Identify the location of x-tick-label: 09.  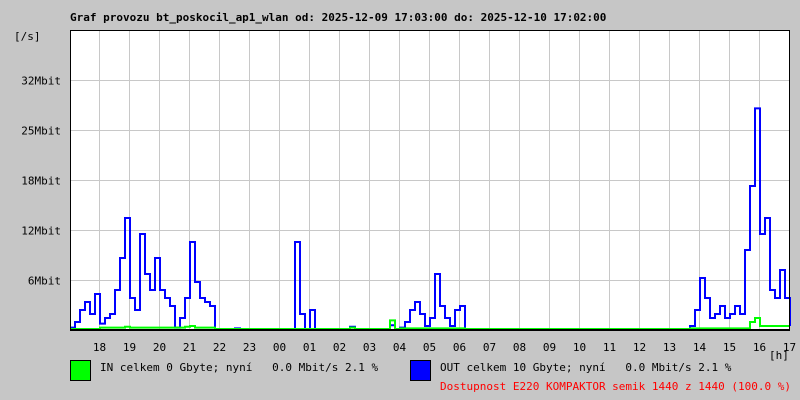
(549, 347).